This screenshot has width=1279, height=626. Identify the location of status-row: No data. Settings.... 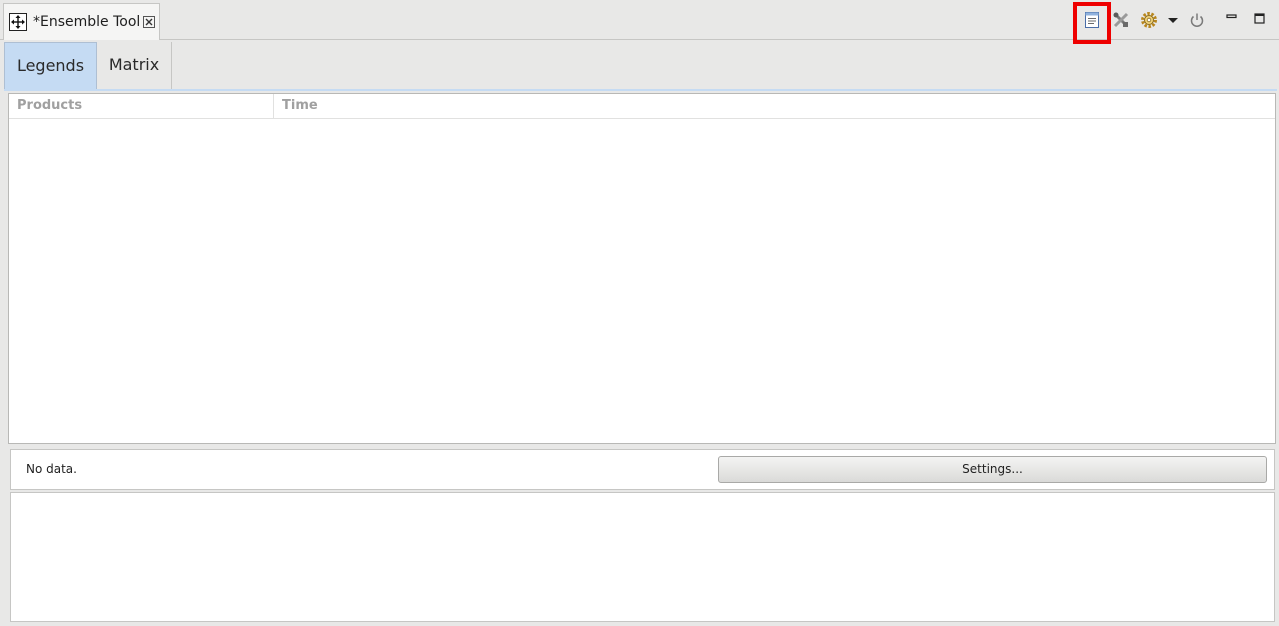
(642, 469).